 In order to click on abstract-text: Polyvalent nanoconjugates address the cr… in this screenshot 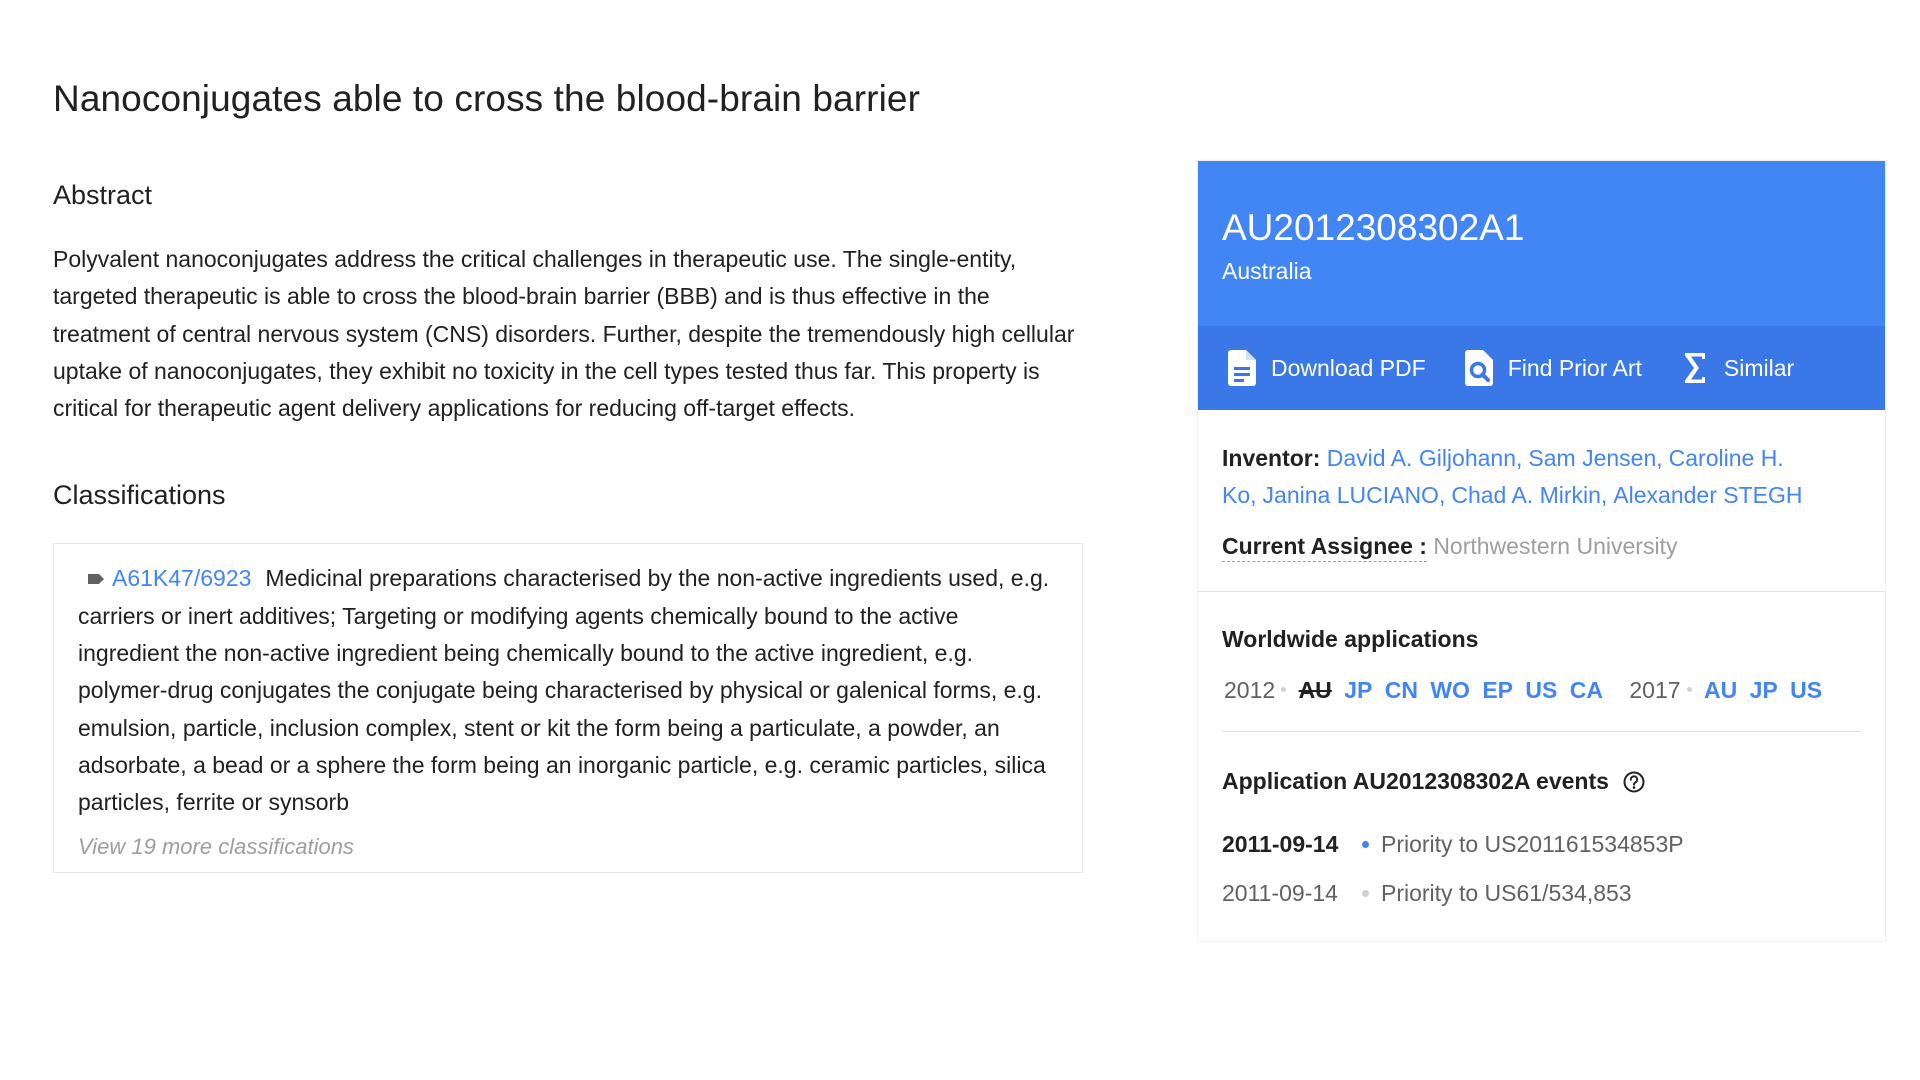, I will do `click(564, 334)`.